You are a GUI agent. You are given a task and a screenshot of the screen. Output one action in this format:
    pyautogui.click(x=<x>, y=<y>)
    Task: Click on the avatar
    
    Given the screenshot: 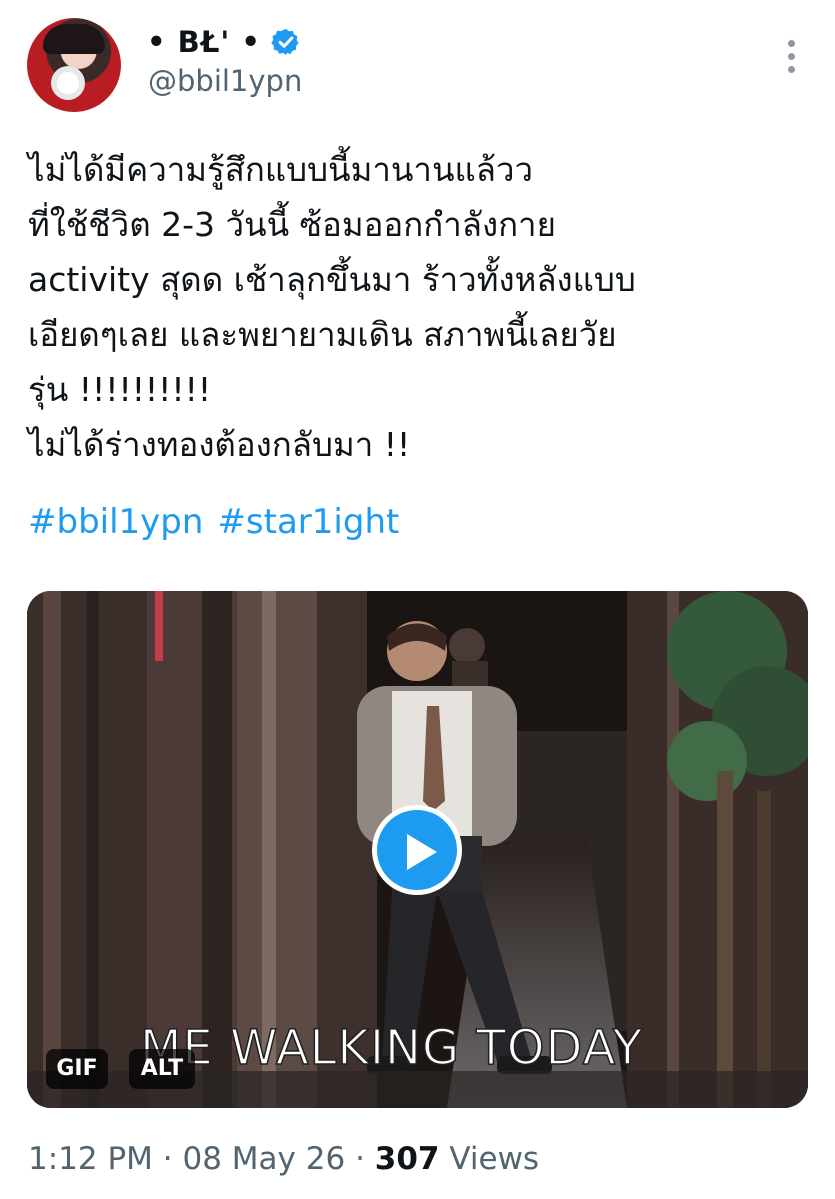 What is the action you would take?
    pyautogui.click(x=74, y=65)
    